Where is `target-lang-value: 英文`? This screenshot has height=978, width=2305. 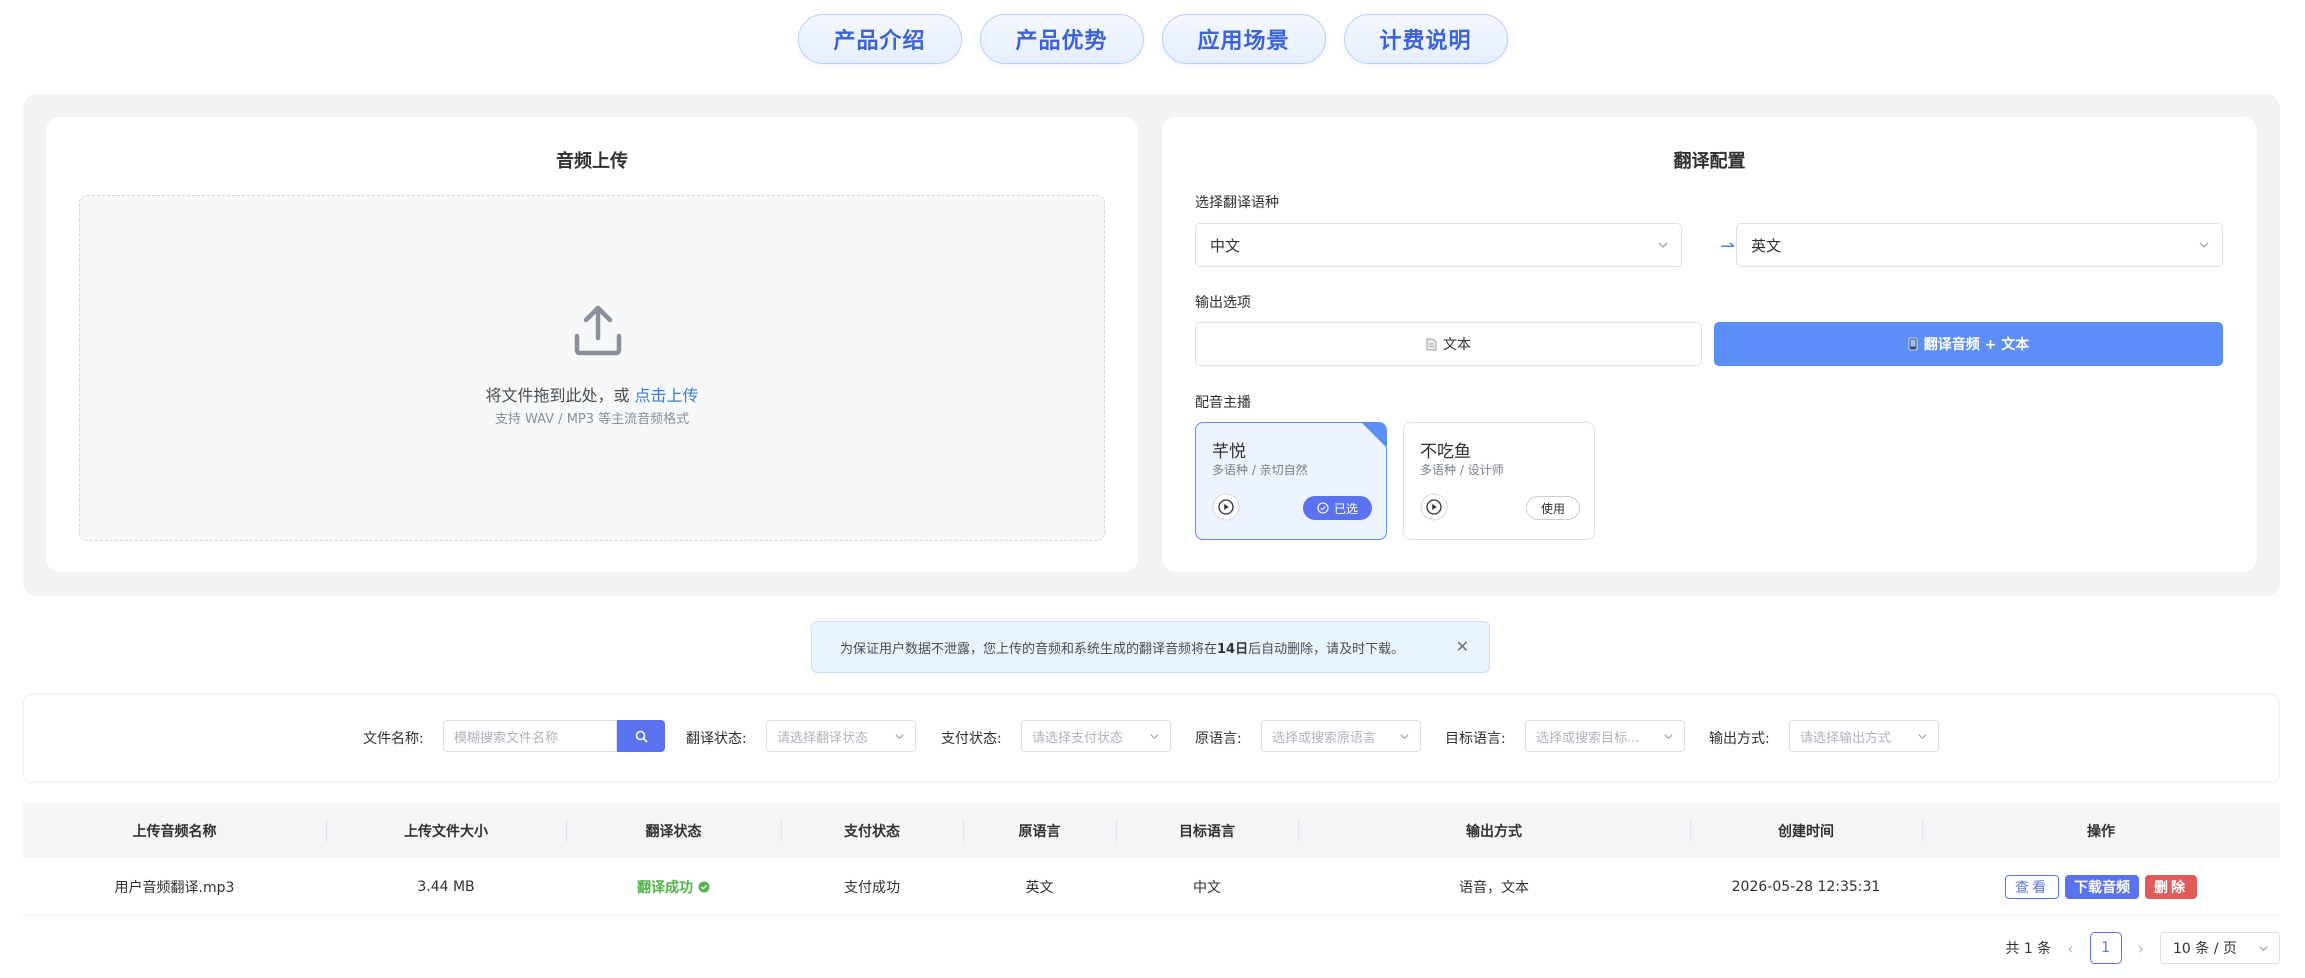
target-lang-value: 英文 is located at coordinates (1766, 245).